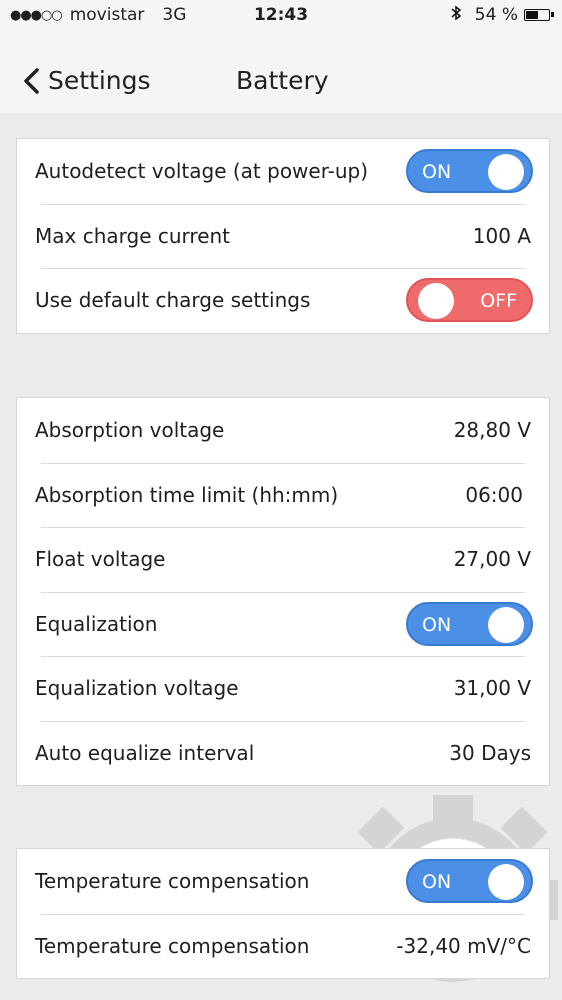 This screenshot has height=1000, width=562. I want to click on row-use-default-charge-settings: Use default charge settings OFF, so click(283, 300).